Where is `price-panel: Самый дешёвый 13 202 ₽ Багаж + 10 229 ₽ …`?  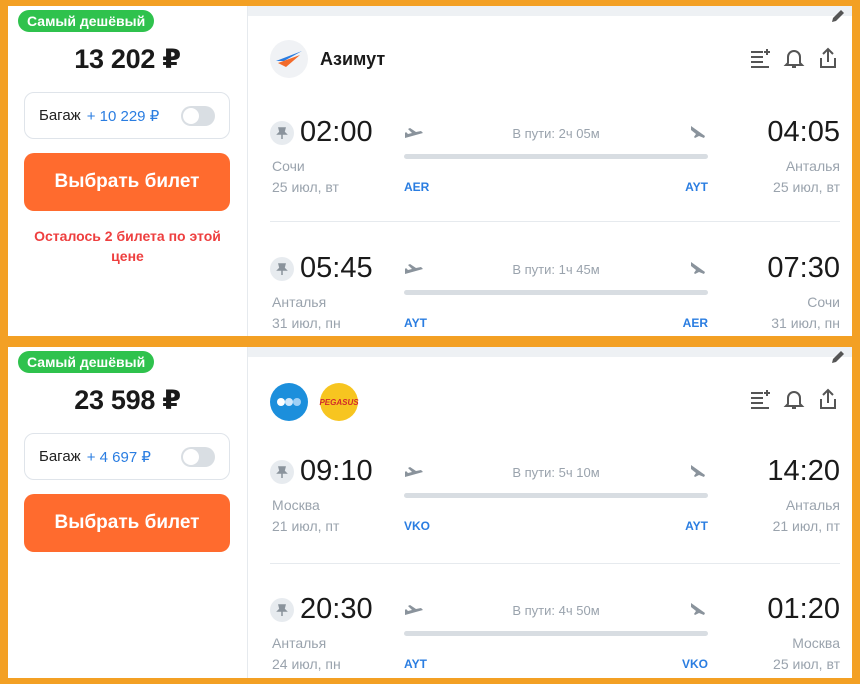 price-panel: Самый дешёвый 13 202 ₽ Багаж + 10 229 ₽ … is located at coordinates (128, 171).